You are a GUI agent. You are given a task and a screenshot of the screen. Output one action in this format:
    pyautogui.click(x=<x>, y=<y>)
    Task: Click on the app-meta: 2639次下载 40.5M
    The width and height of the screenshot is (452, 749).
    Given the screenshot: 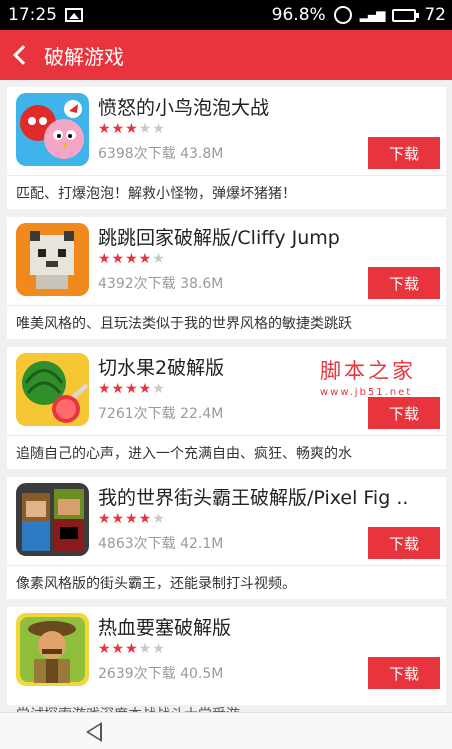 What is the action you would take?
    pyautogui.click(x=161, y=674)
    